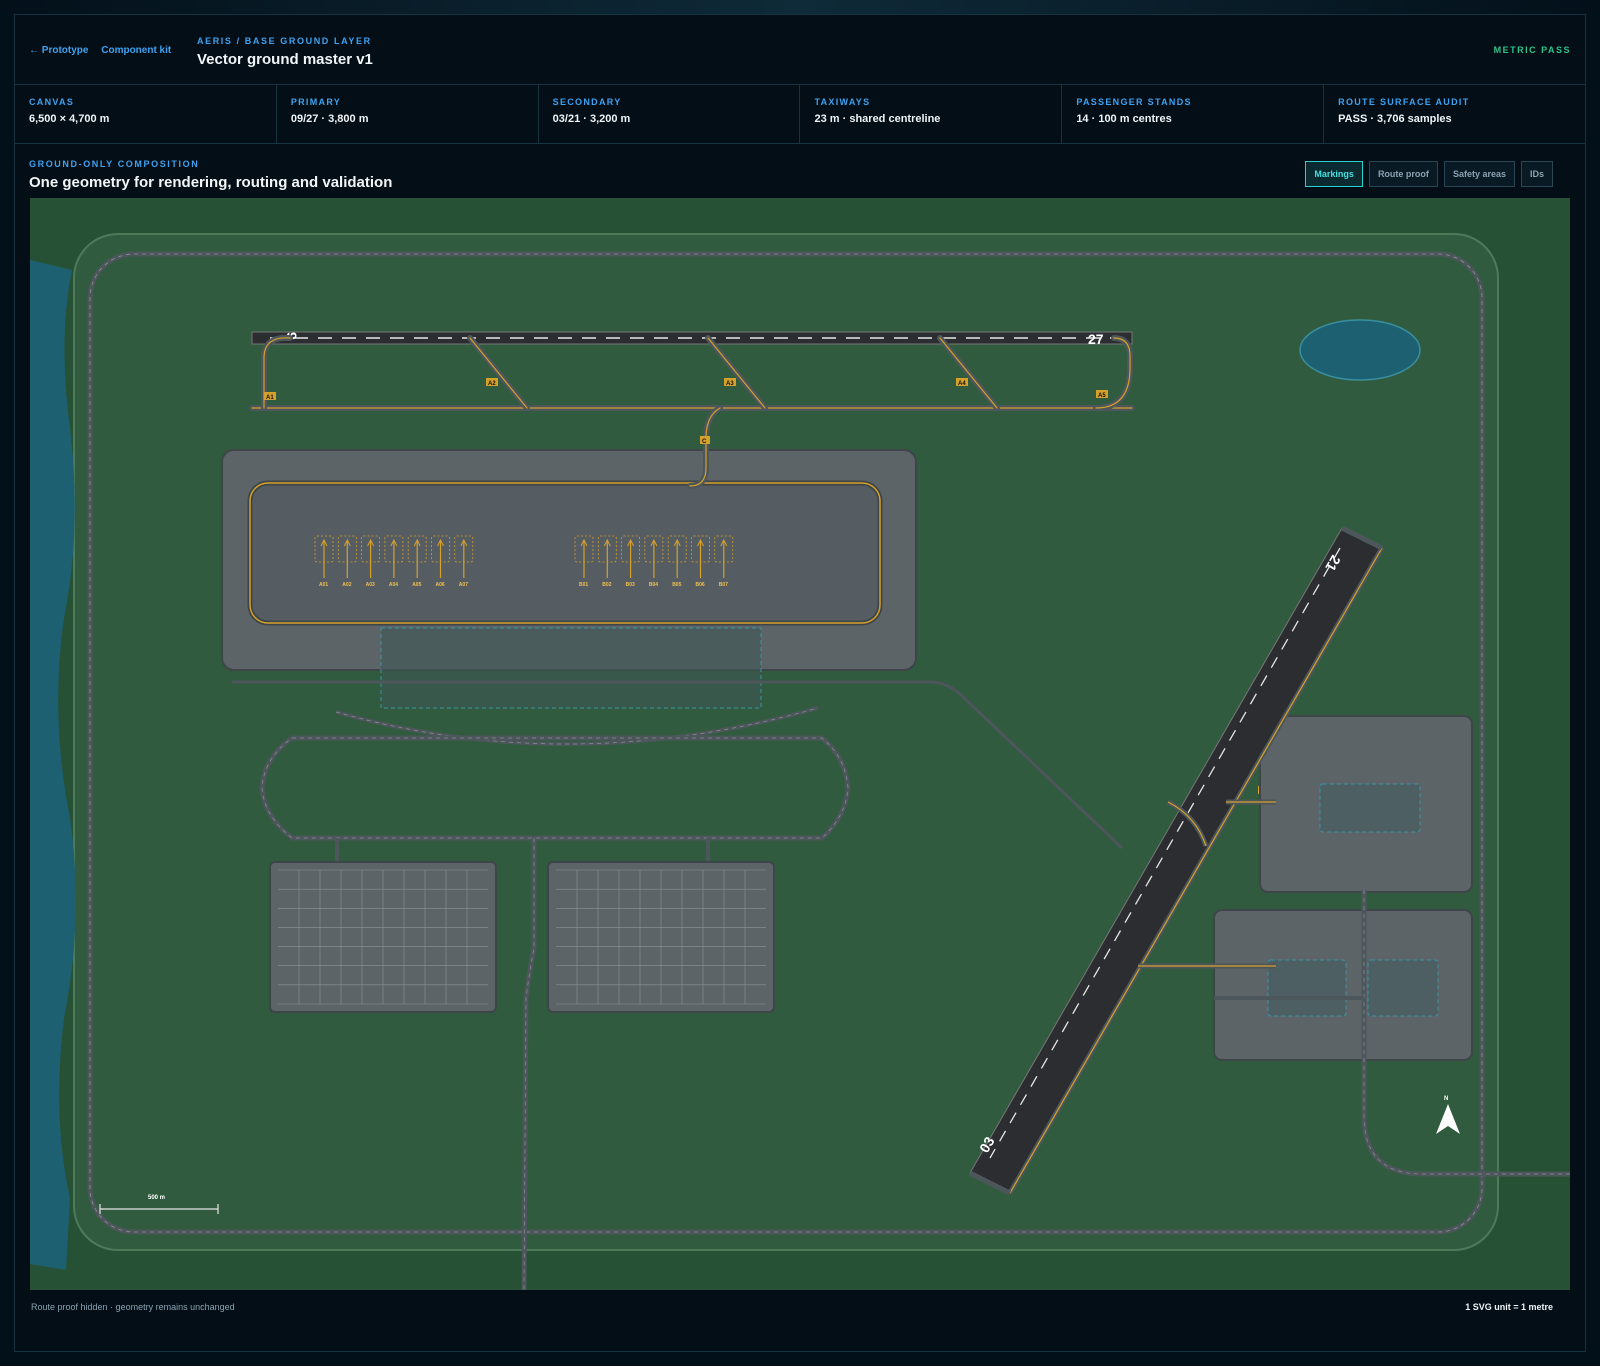 This screenshot has height=1366, width=1600. What do you see at coordinates (583, 585) in the screenshot?
I see `stand-label: B01` at bounding box center [583, 585].